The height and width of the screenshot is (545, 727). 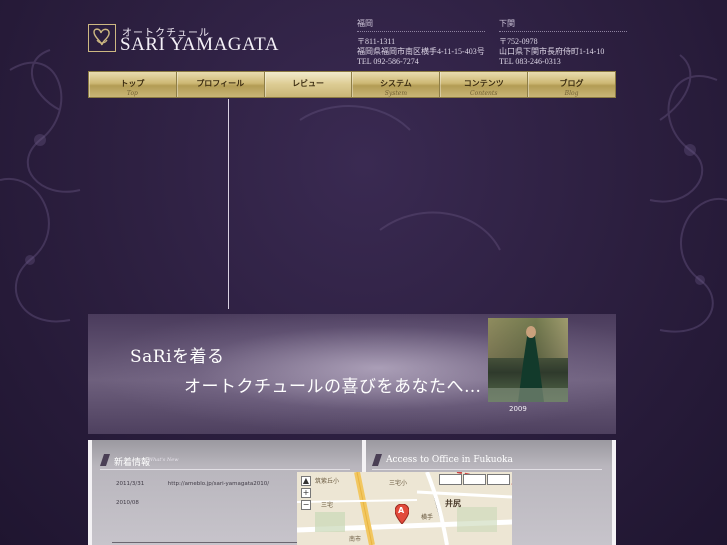 What do you see at coordinates (327, 481) in the screenshot?
I see `map-place-label: 筑紫丘小` at bounding box center [327, 481].